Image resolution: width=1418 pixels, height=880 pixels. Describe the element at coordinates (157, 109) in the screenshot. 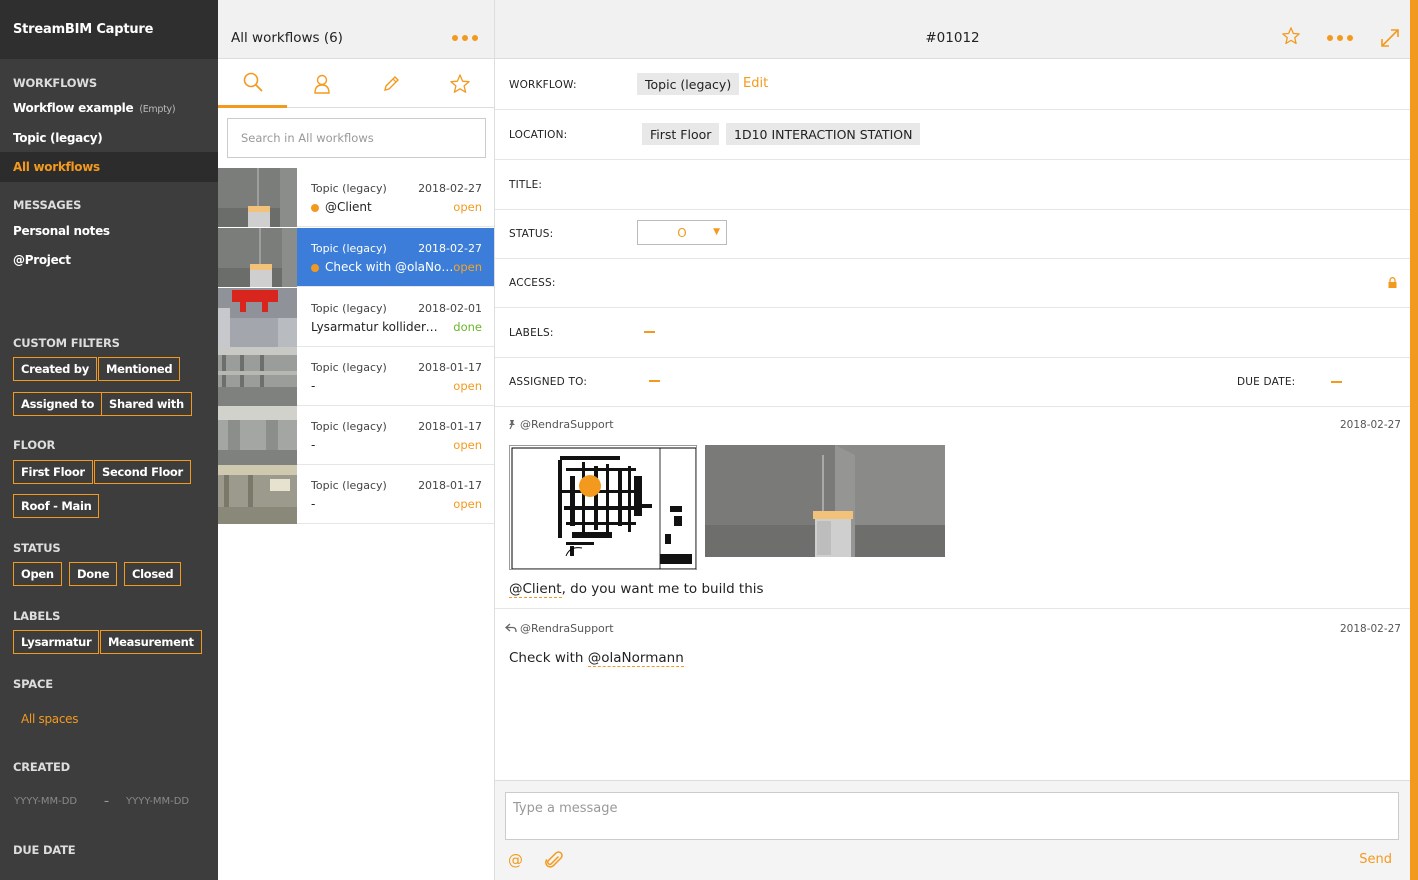

I see `empty-badge: (Empty)` at that location.